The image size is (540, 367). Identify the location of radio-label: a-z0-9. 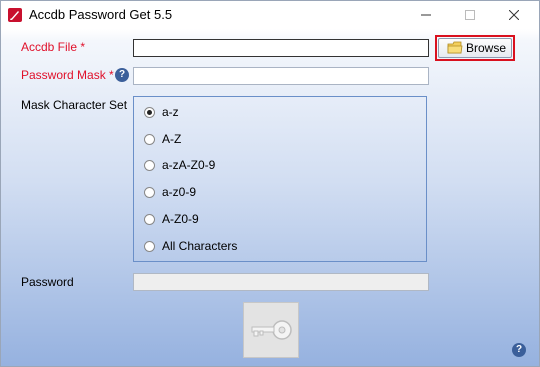
(179, 192).